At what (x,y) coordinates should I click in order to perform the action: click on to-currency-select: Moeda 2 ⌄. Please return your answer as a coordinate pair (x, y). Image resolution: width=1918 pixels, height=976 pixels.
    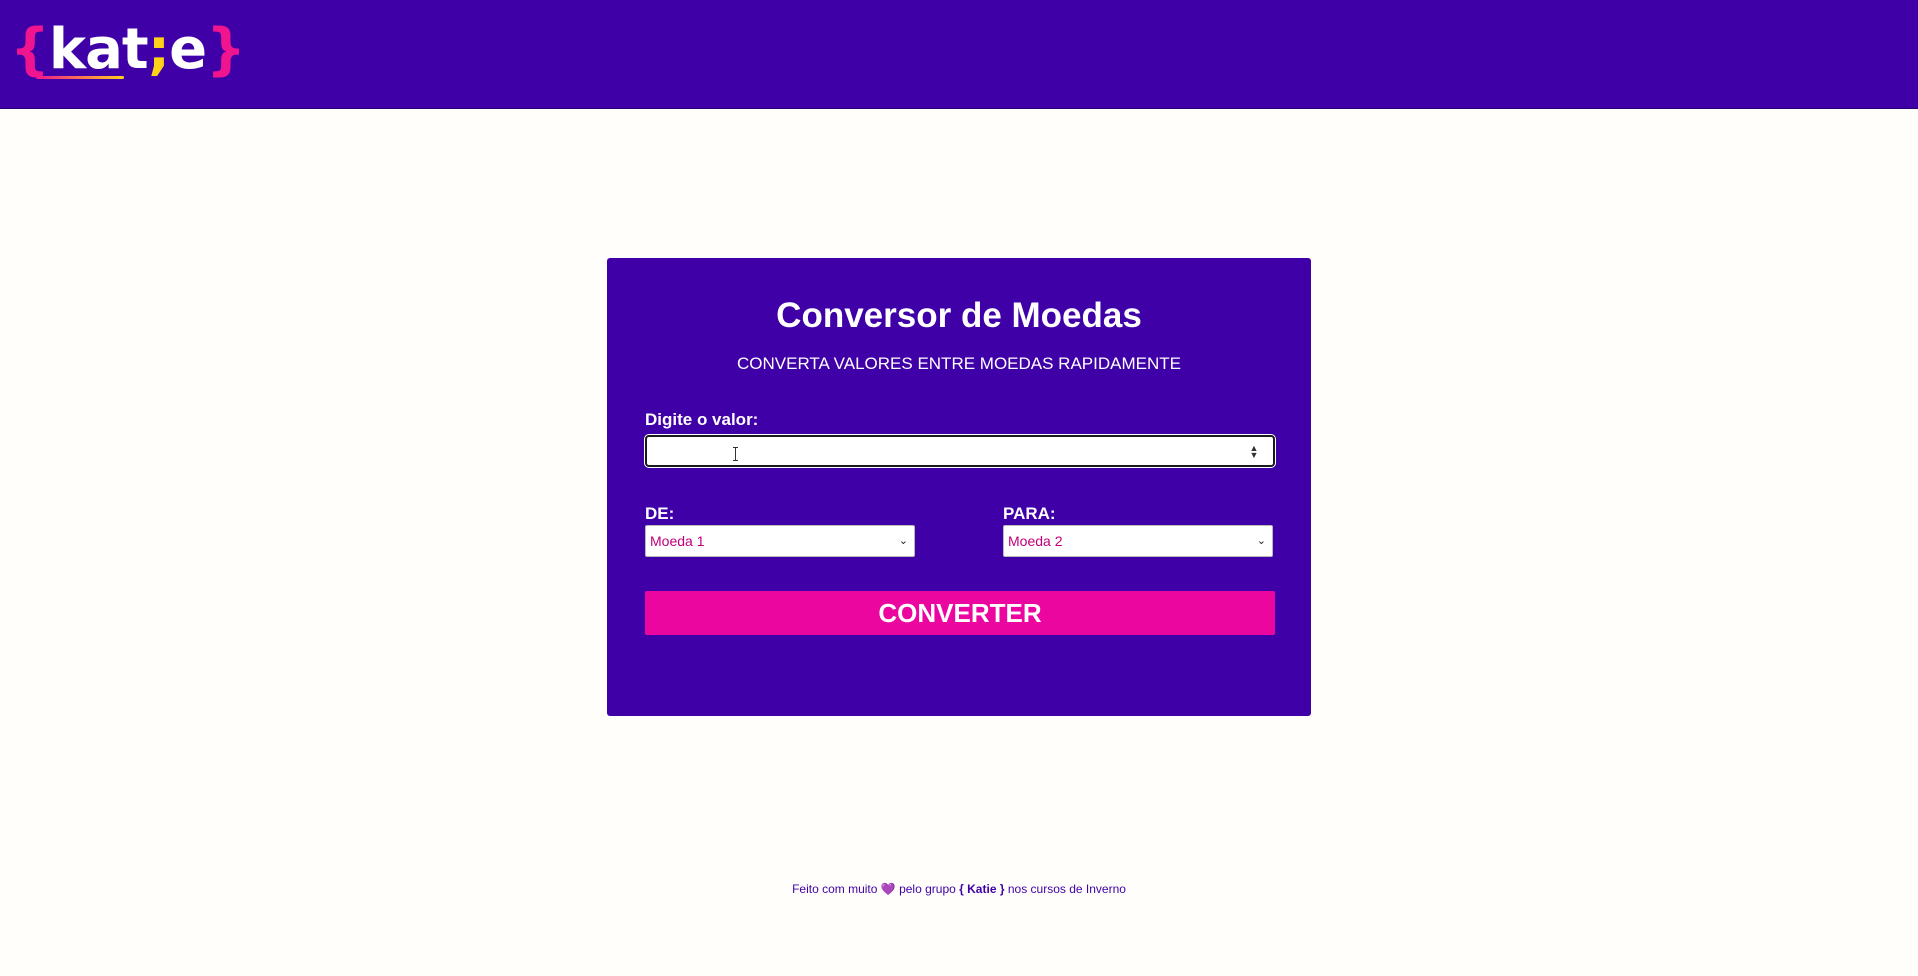
    Looking at the image, I should click on (1138, 541).